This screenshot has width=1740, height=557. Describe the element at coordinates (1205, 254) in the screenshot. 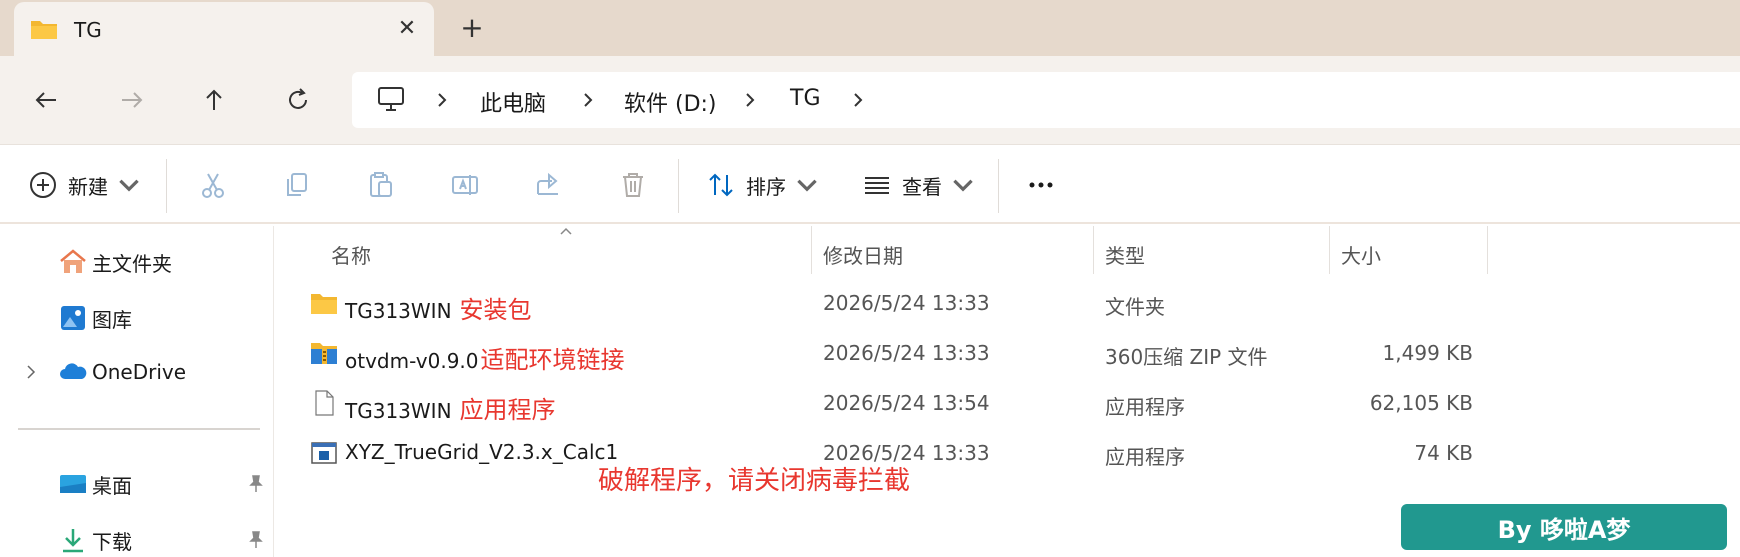

I see `column-header-type: 类型` at that location.